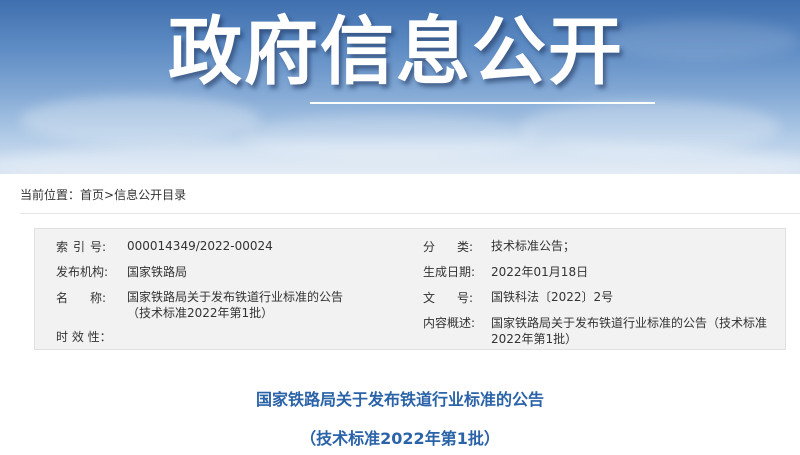 The height and width of the screenshot is (455, 800). Describe the element at coordinates (157, 272) in the screenshot. I see `publisher-value: 国家铁路局` at that location.